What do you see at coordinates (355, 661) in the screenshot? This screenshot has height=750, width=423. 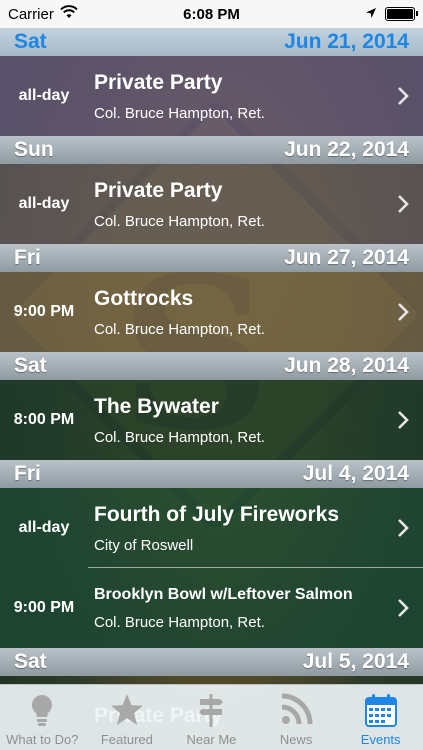 I see `section-date: Jul 5, 2014` at bounding box center [355, 661].